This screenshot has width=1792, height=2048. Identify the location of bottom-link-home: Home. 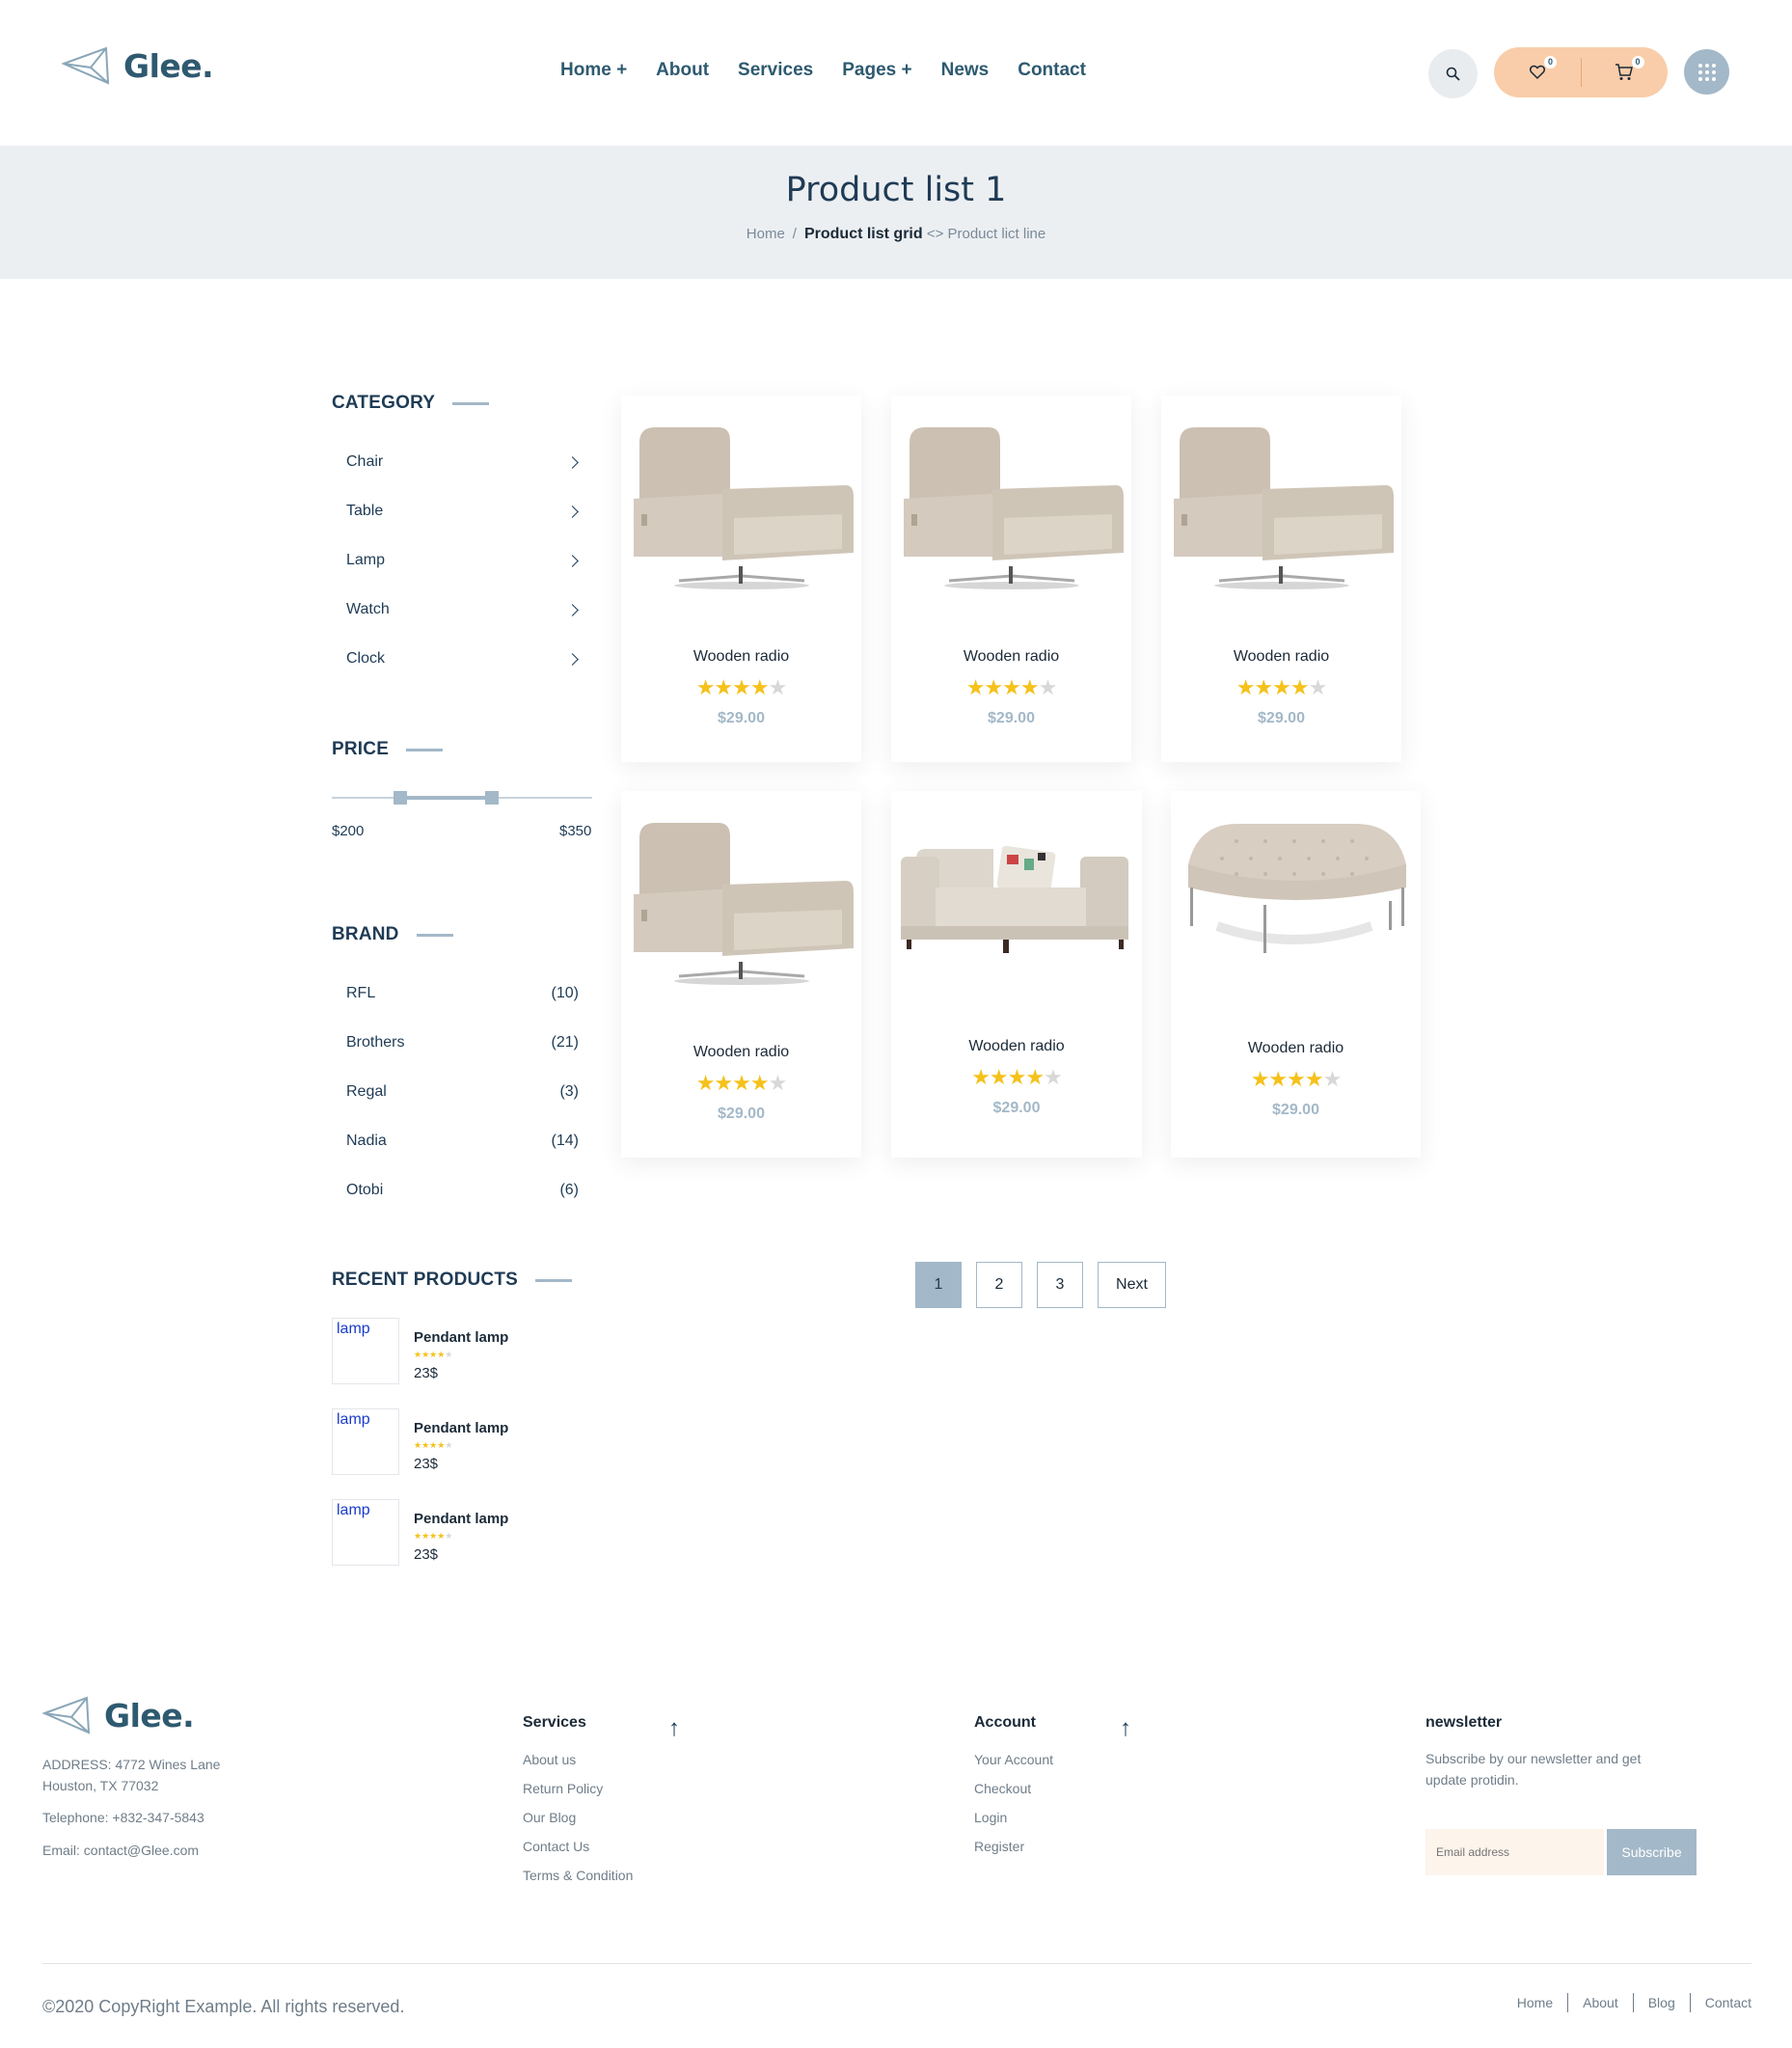
(1535, 2002).